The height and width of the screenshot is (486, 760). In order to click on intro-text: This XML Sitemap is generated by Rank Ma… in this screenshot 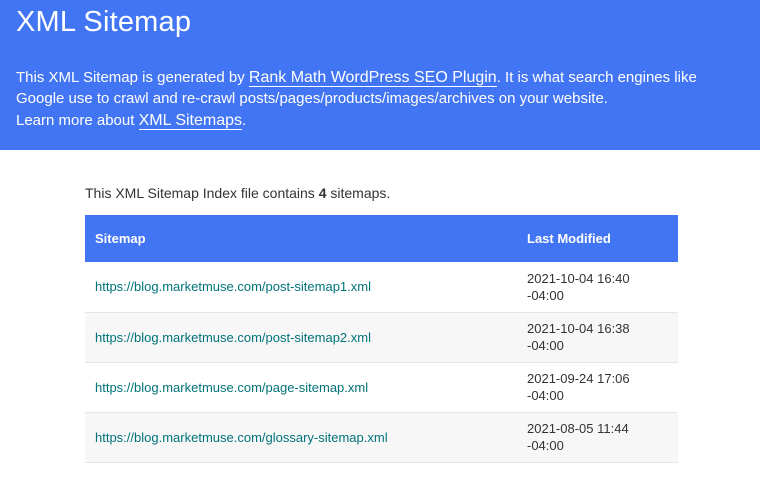, I will do `click(381, 88)`.